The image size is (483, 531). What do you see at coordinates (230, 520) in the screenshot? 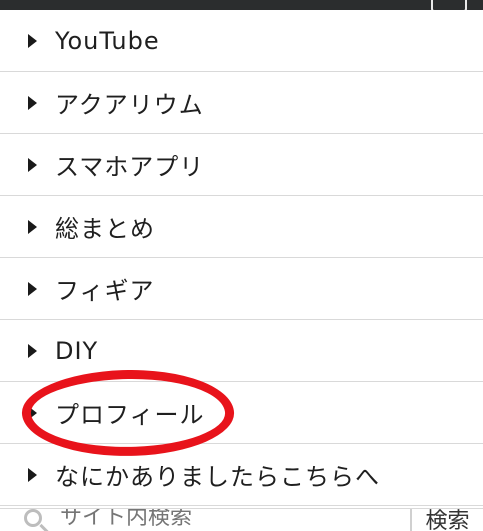
I see `search-input` at bounding box center [230, 520].